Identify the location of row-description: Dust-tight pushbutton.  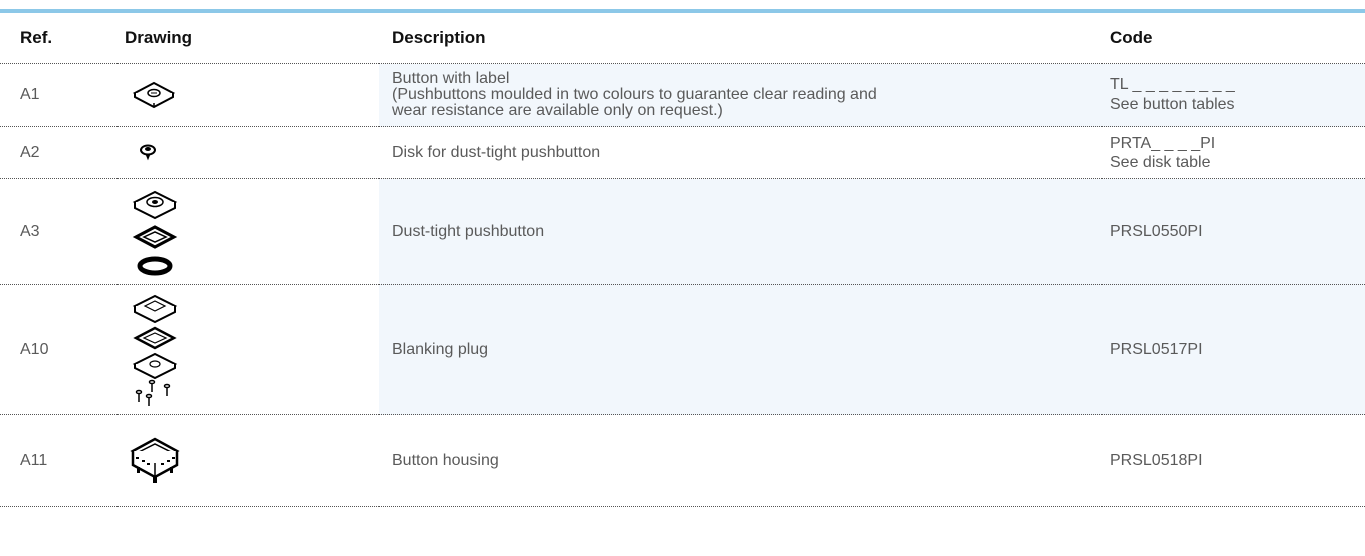
(740, 231).